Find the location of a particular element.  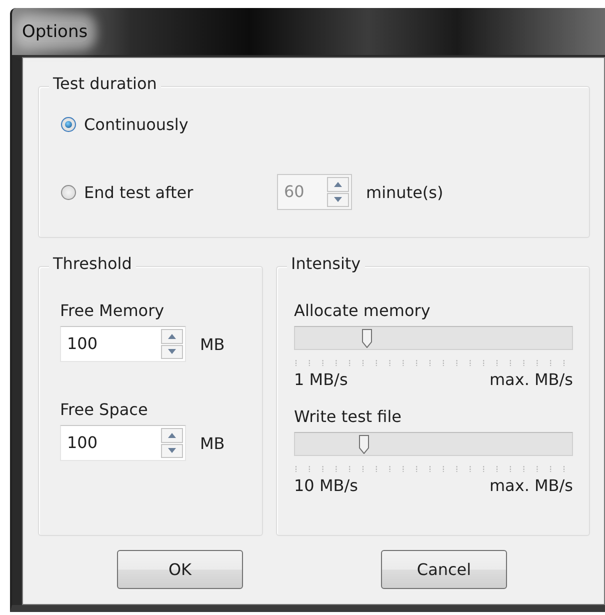

dialog-button: Cancel is located at coordinates (444, 569).